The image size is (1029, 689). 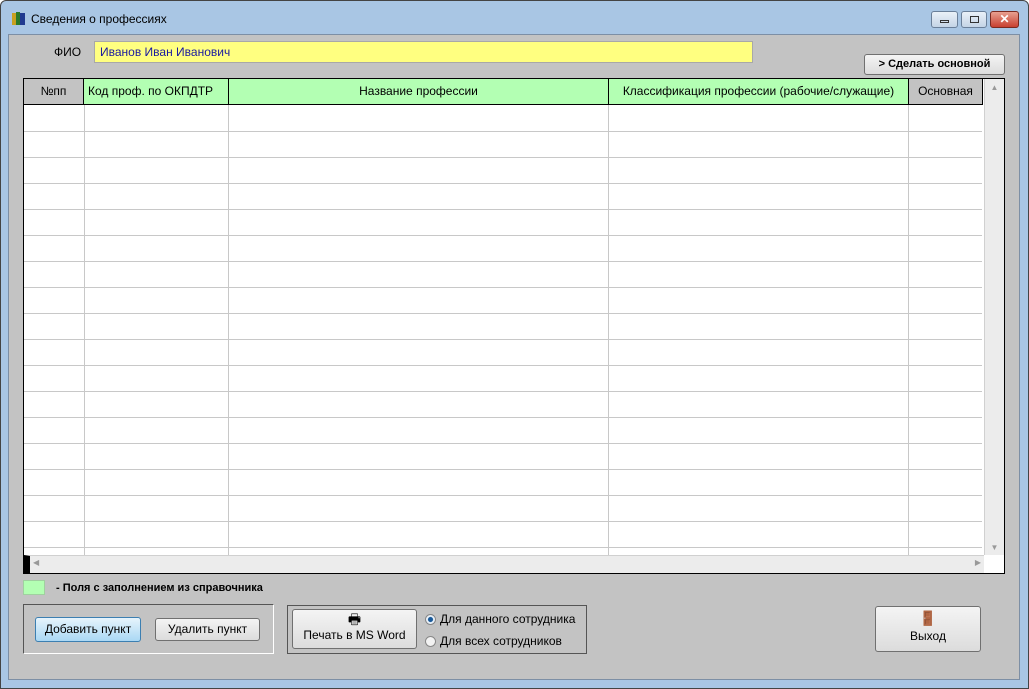 I want to click on add-item-button: Добавить пункт, so click(x=88, y=629).